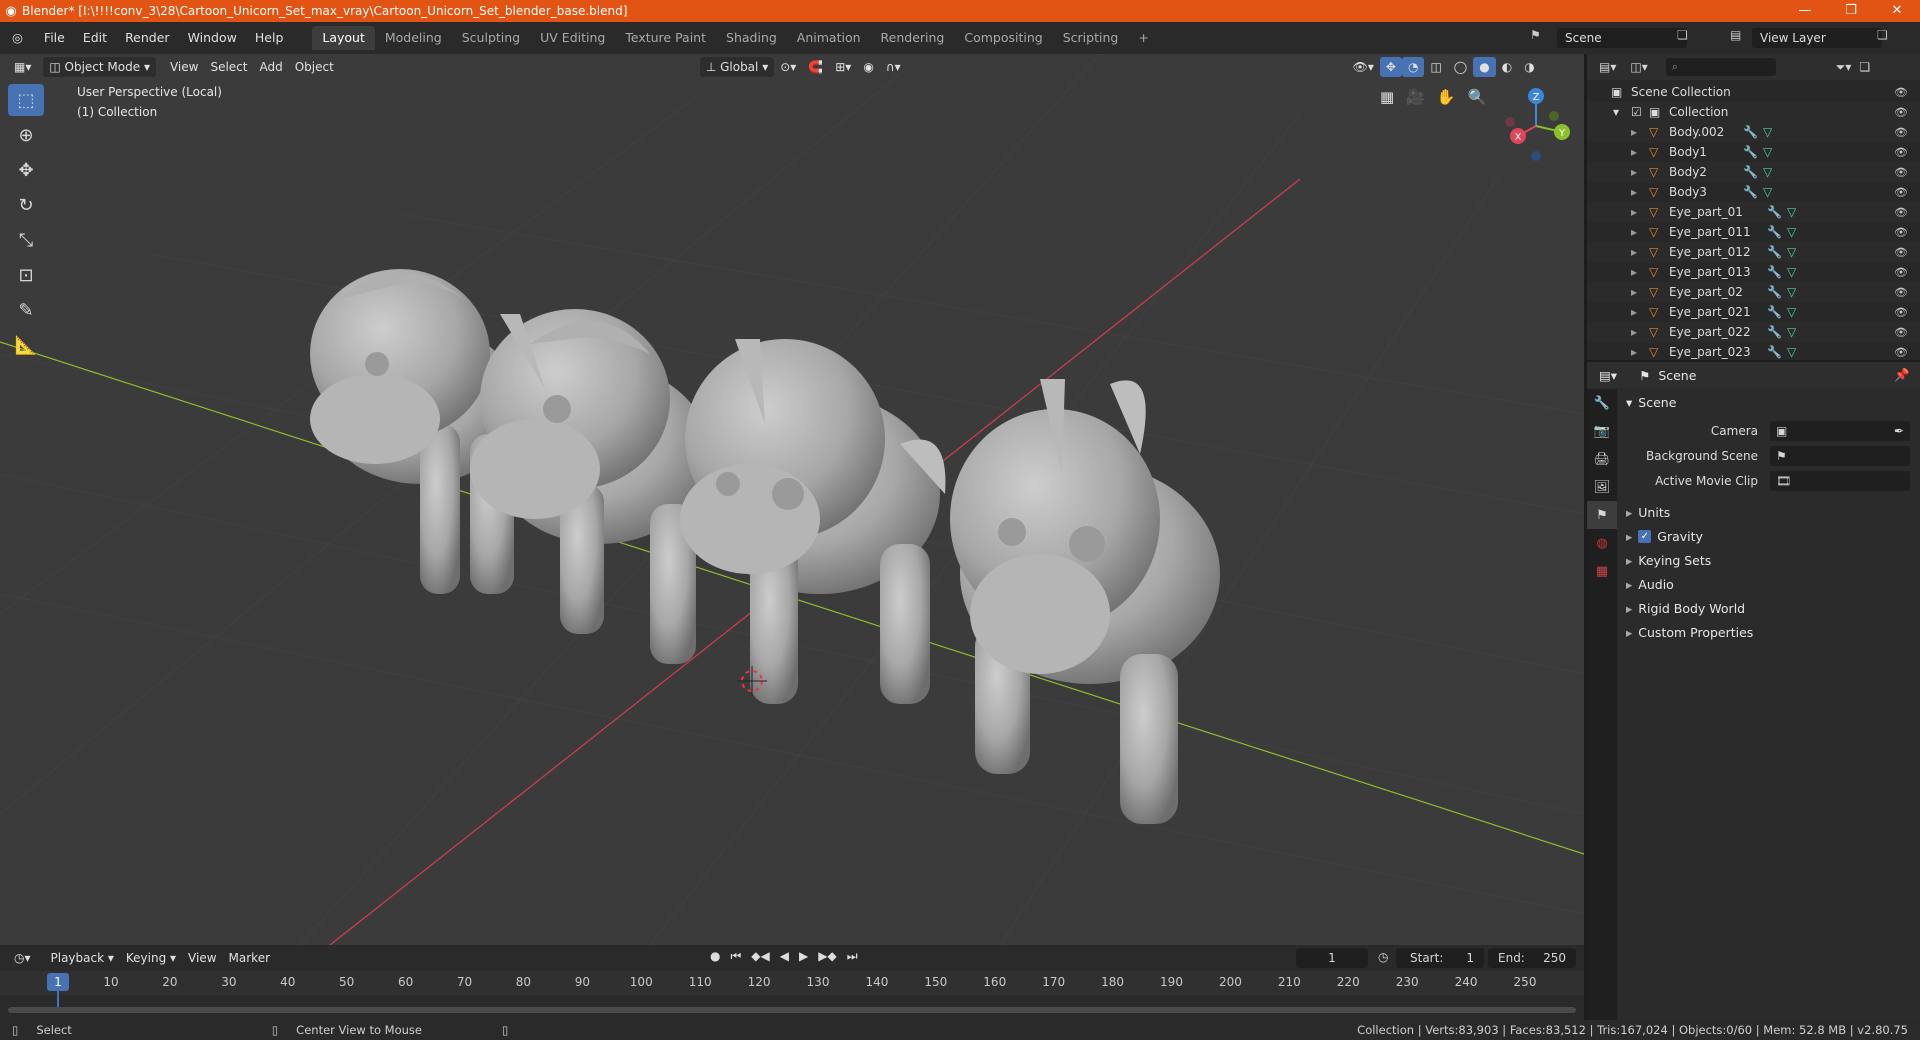 This screenshot has width=1920, height=1040. I want to click on transform-tool-icon: ⊡, so click(26, 275).